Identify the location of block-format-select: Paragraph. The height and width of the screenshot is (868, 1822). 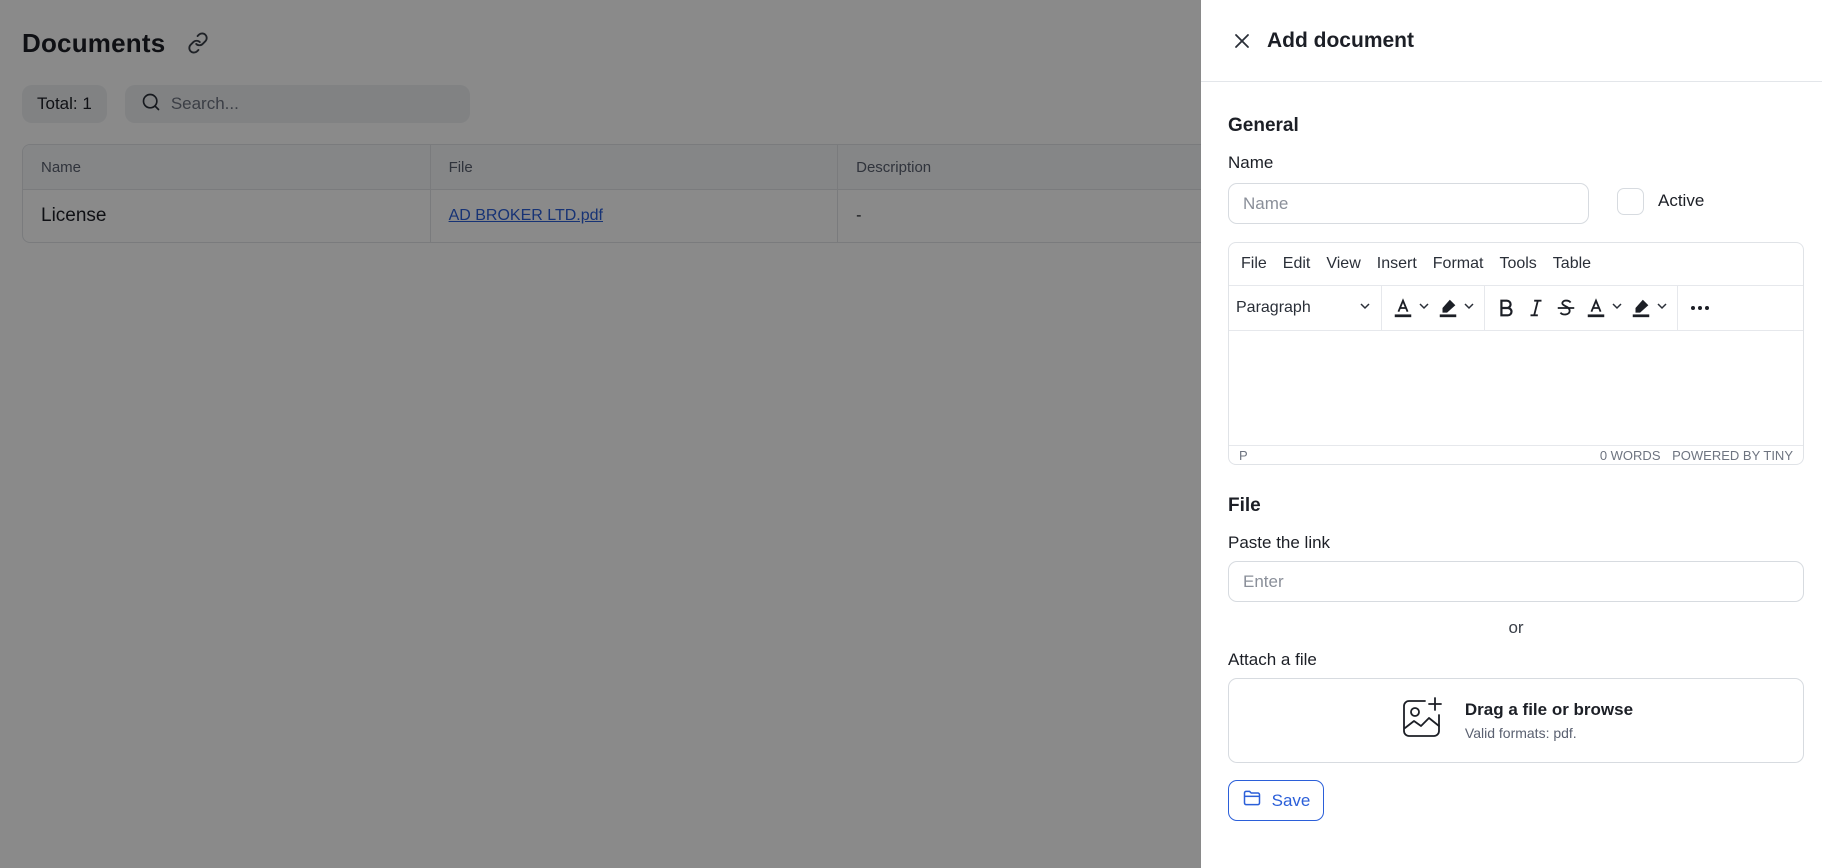
(1305, 308).